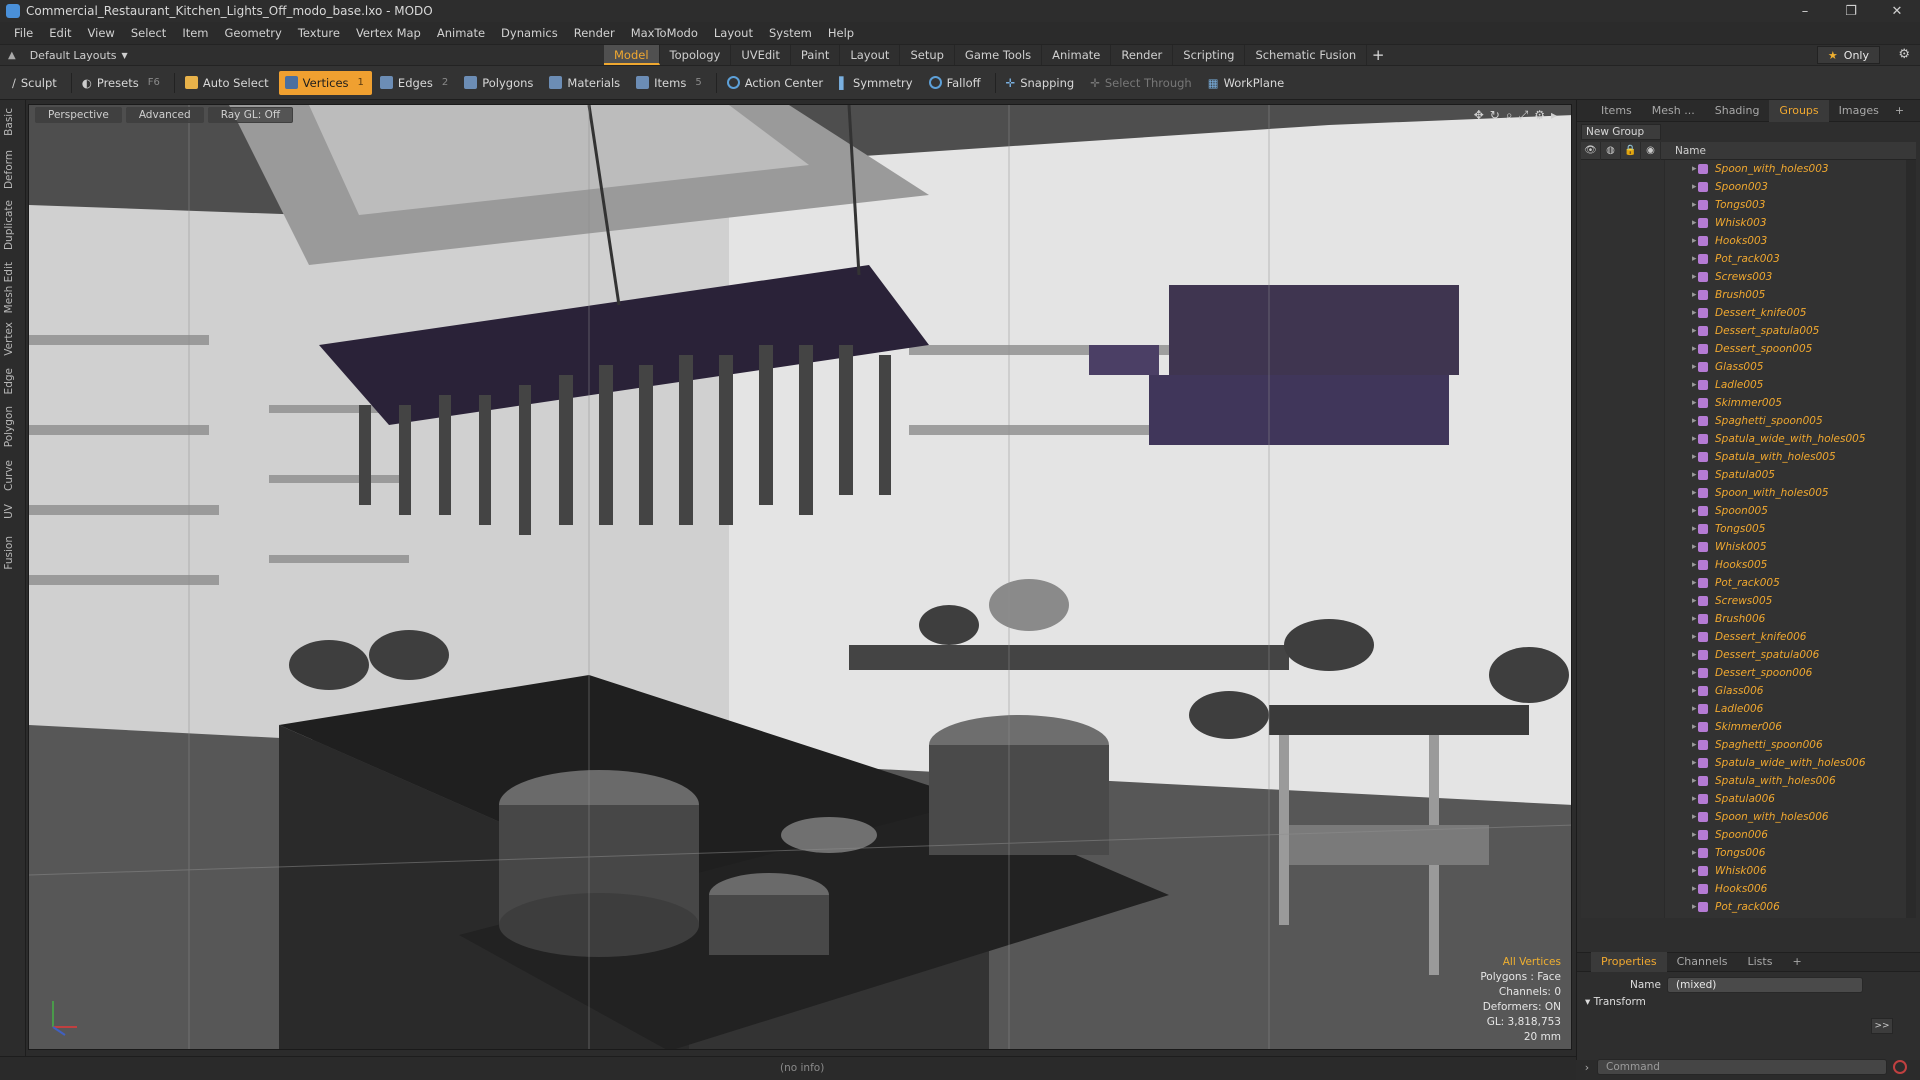 The width and height of the screenshot is (1920, 1080). What do you see at coordinates (877, 83) in the screenshot?
I see `symmetry-button: ▌ Symmetry` at bounding box center [877, 83].